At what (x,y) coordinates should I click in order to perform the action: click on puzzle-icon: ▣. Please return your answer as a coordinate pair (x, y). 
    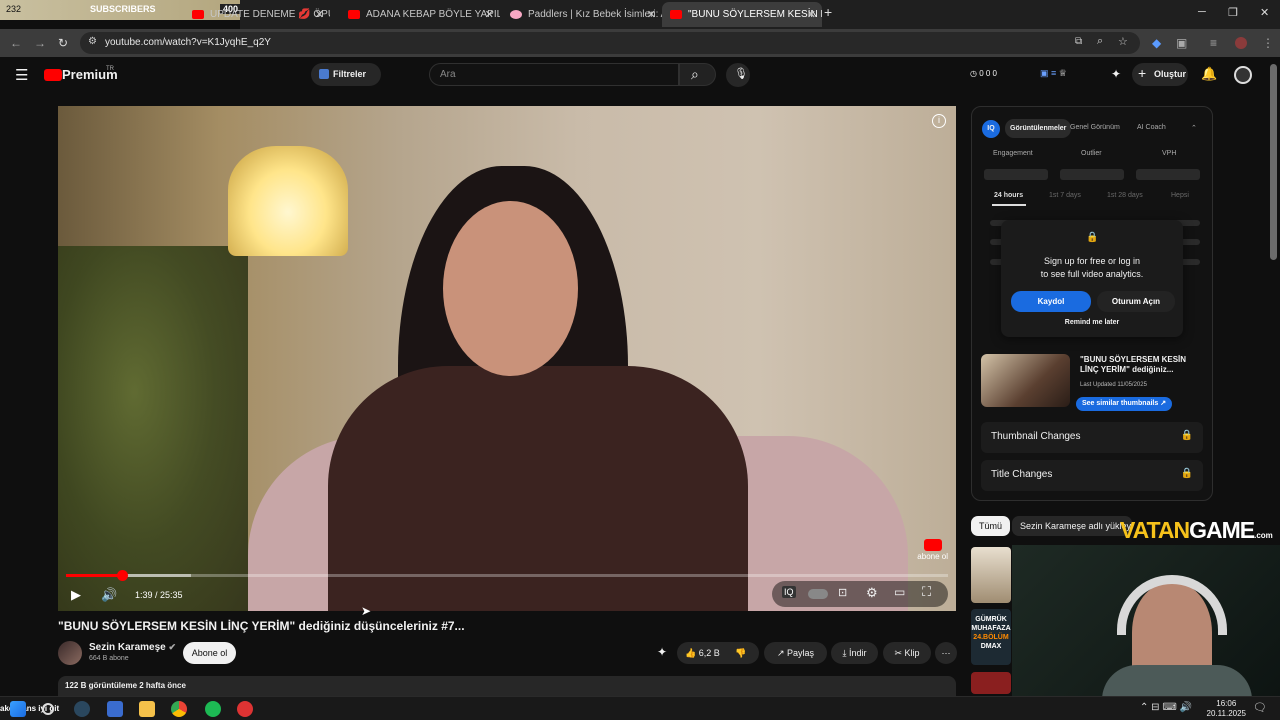
    Looking at the image, I should click on (1181, 43).